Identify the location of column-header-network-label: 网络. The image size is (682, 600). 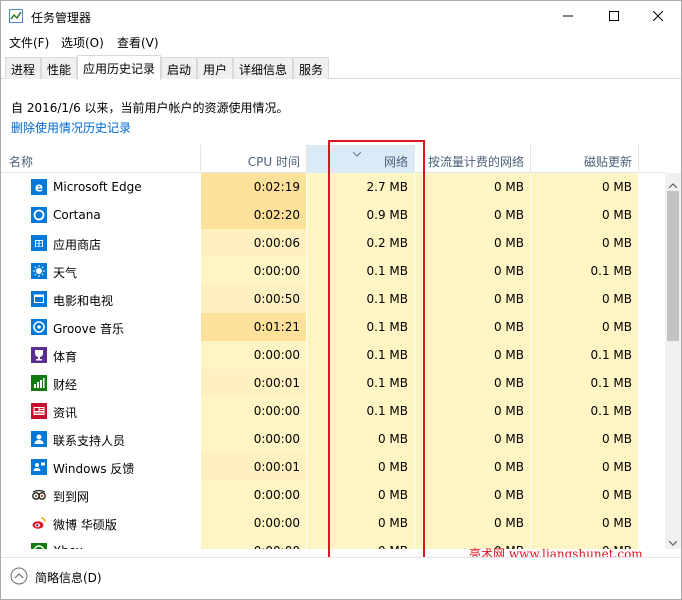
(395, 162).